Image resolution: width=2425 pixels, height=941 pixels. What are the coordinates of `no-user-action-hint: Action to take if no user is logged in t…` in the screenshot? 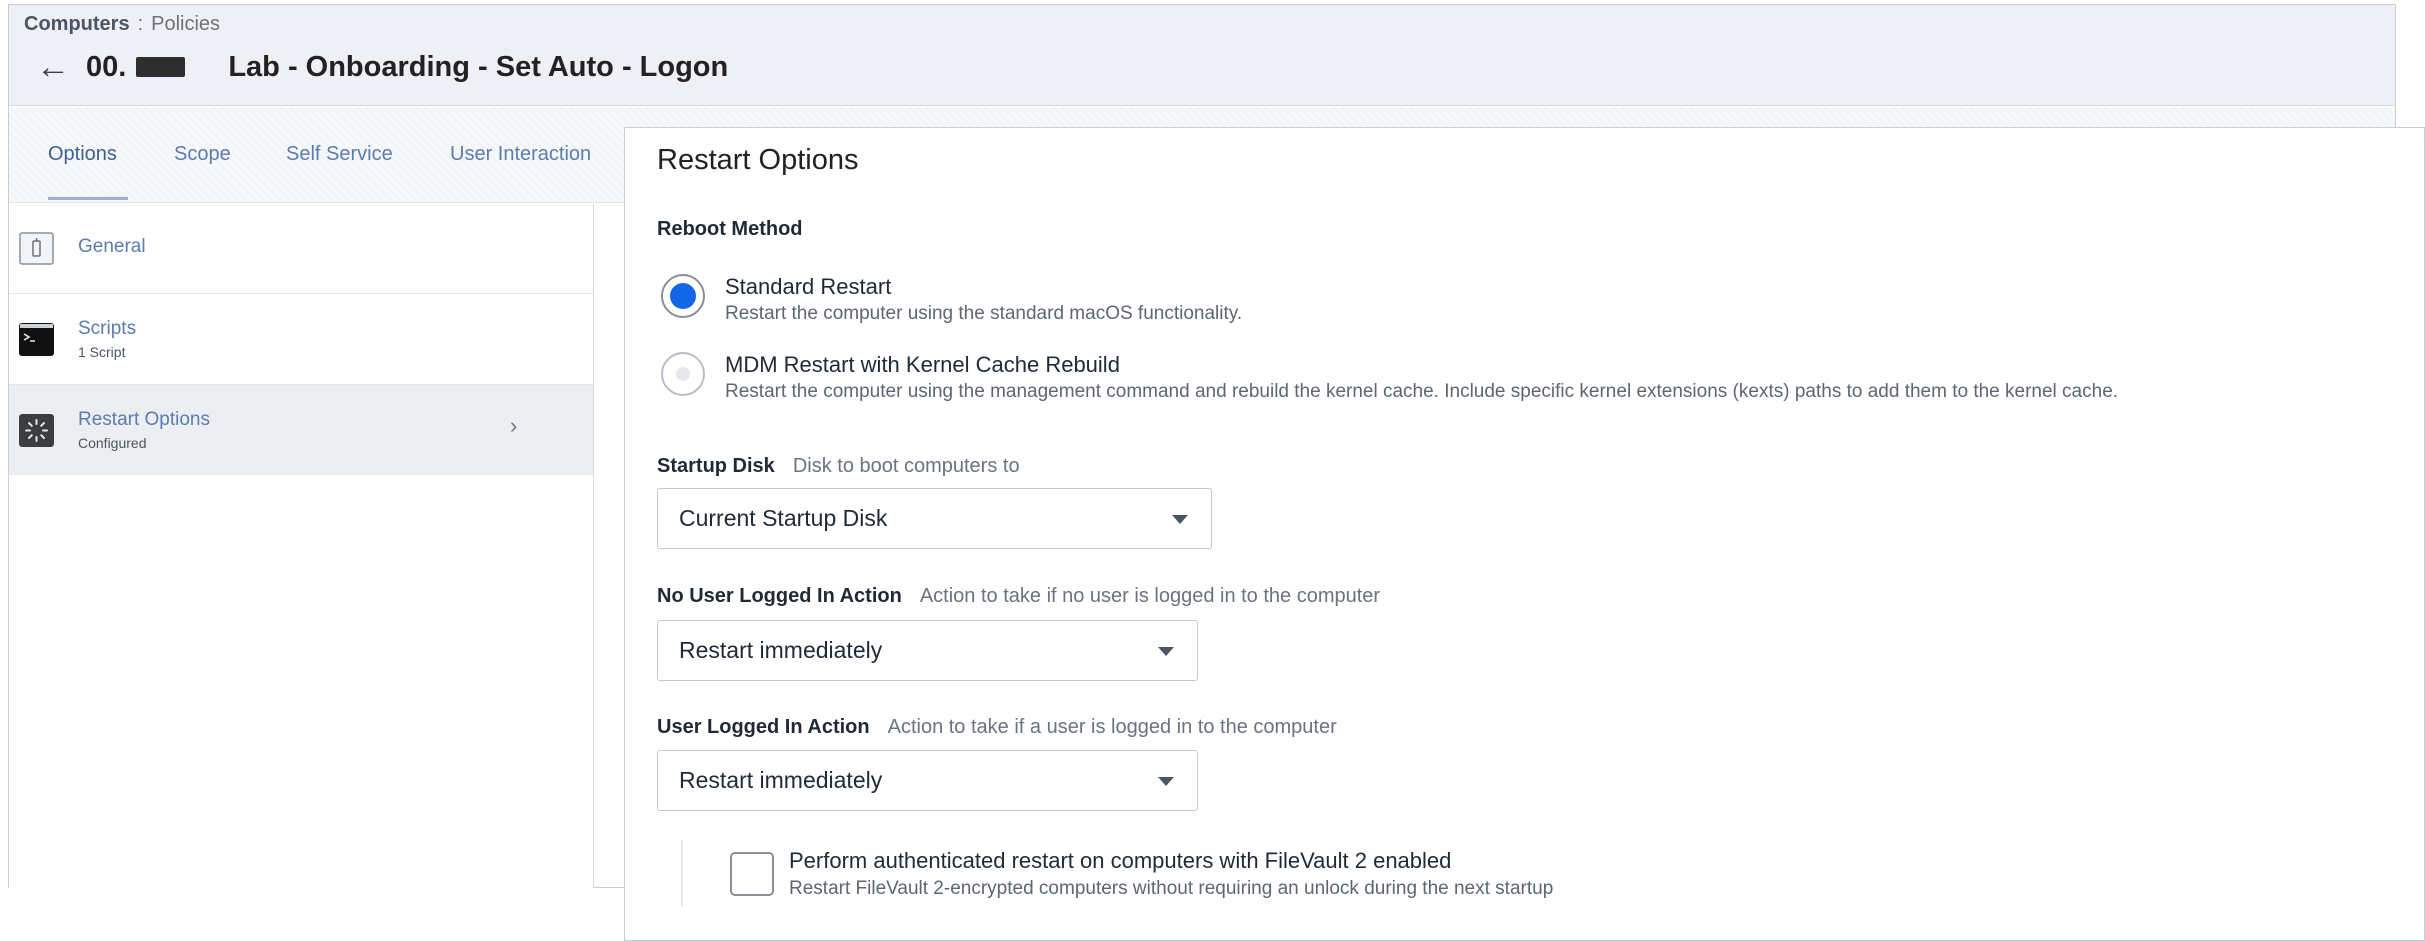 It's located at (1150, 596).